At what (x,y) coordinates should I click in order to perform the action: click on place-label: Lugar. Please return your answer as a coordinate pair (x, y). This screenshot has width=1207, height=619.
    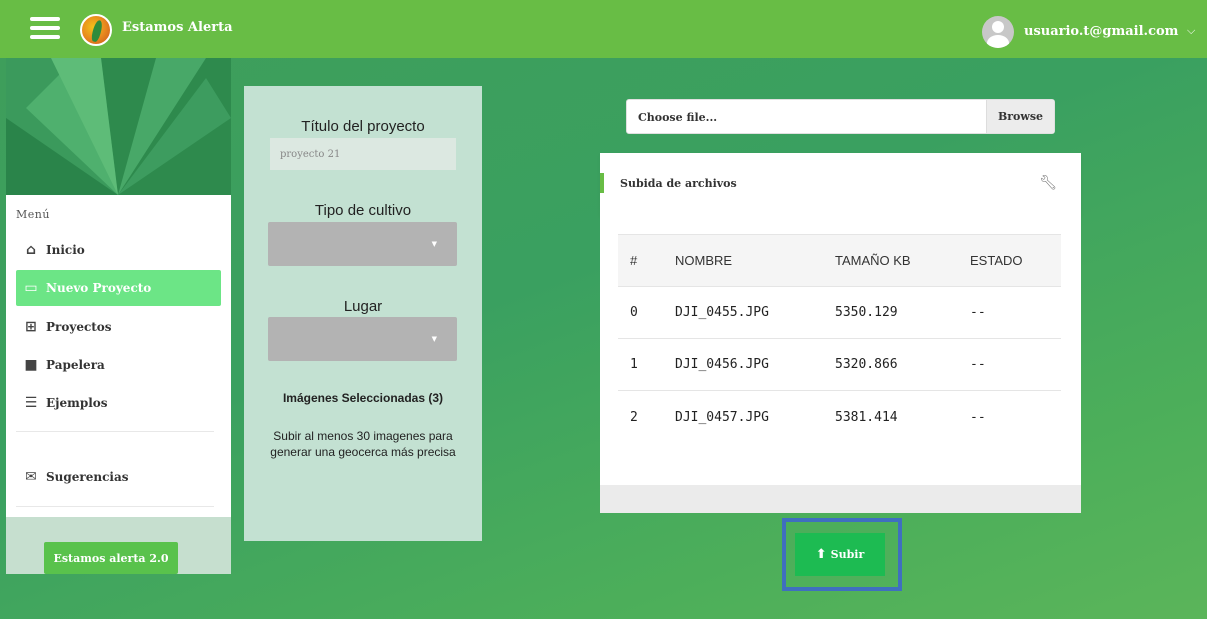
    Looking at the image, I should click on (363, 306).